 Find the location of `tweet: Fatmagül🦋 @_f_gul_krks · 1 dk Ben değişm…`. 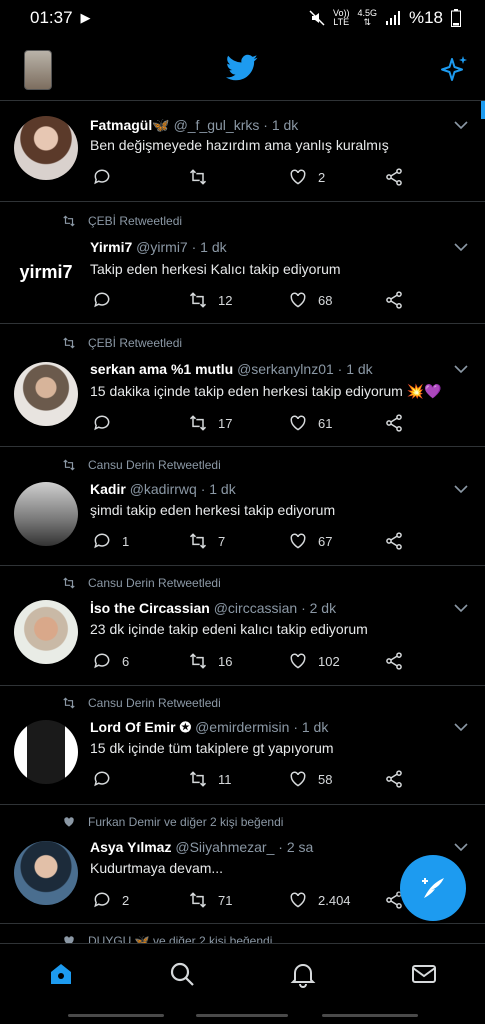

tweet: Fatmagül🦋 @_f_gul_krks · 1 dk Ben değişm… is located at coordinates (242, 151).